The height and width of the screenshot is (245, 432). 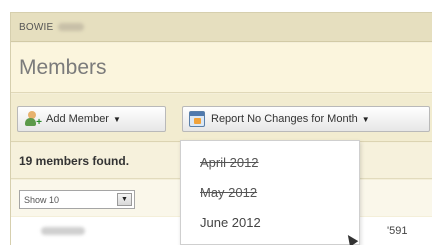 What do you see at coordinates (33, 119) in the screenshot?
I see `add-user-icon: +` at bounding box center [33, 119].